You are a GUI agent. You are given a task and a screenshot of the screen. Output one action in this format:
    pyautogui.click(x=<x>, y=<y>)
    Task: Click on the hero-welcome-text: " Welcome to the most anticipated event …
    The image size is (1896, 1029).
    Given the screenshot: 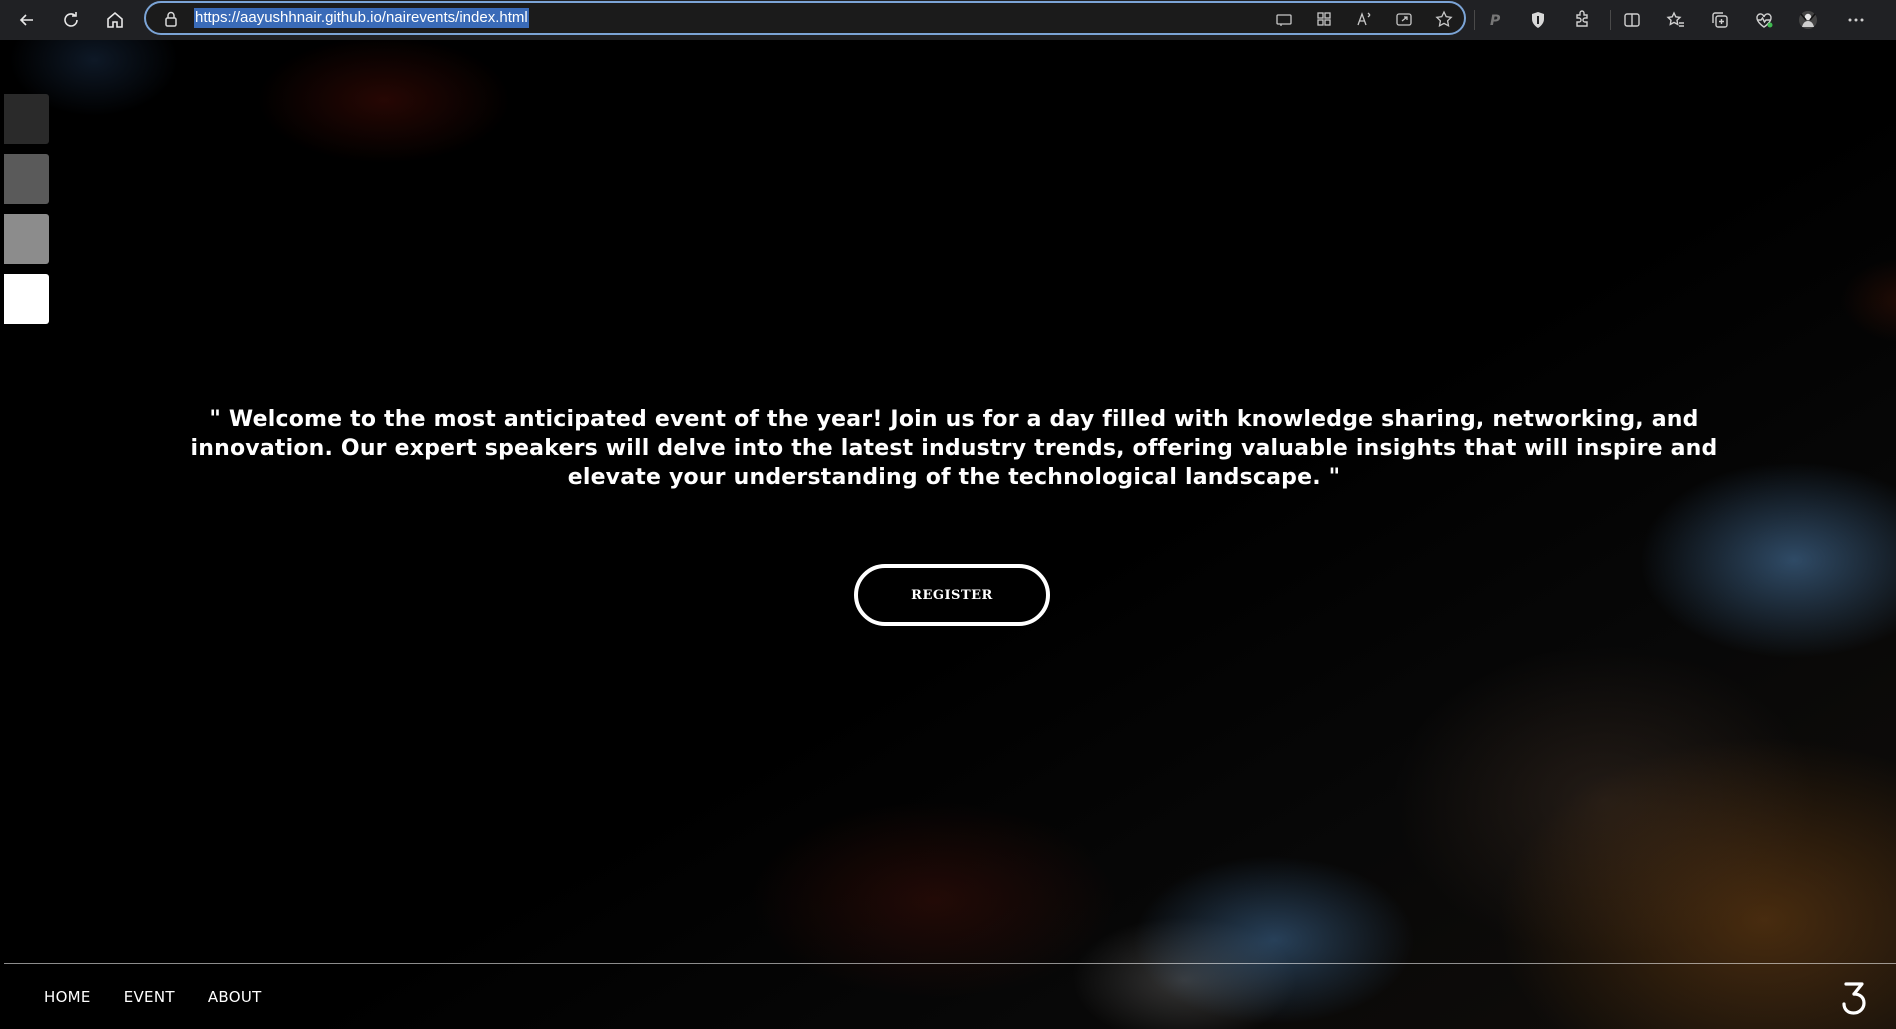 What is the action you would take?
    pyautogui.click(x=954, y=448)
    